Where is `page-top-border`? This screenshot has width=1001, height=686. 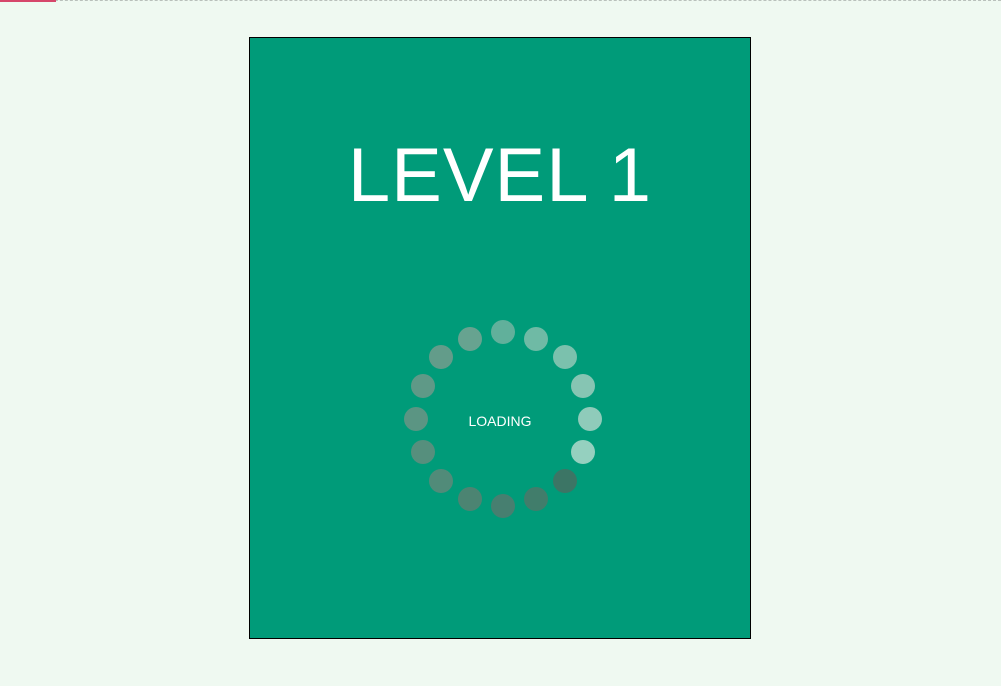 page-top-border is located at coordinates (500, 0).